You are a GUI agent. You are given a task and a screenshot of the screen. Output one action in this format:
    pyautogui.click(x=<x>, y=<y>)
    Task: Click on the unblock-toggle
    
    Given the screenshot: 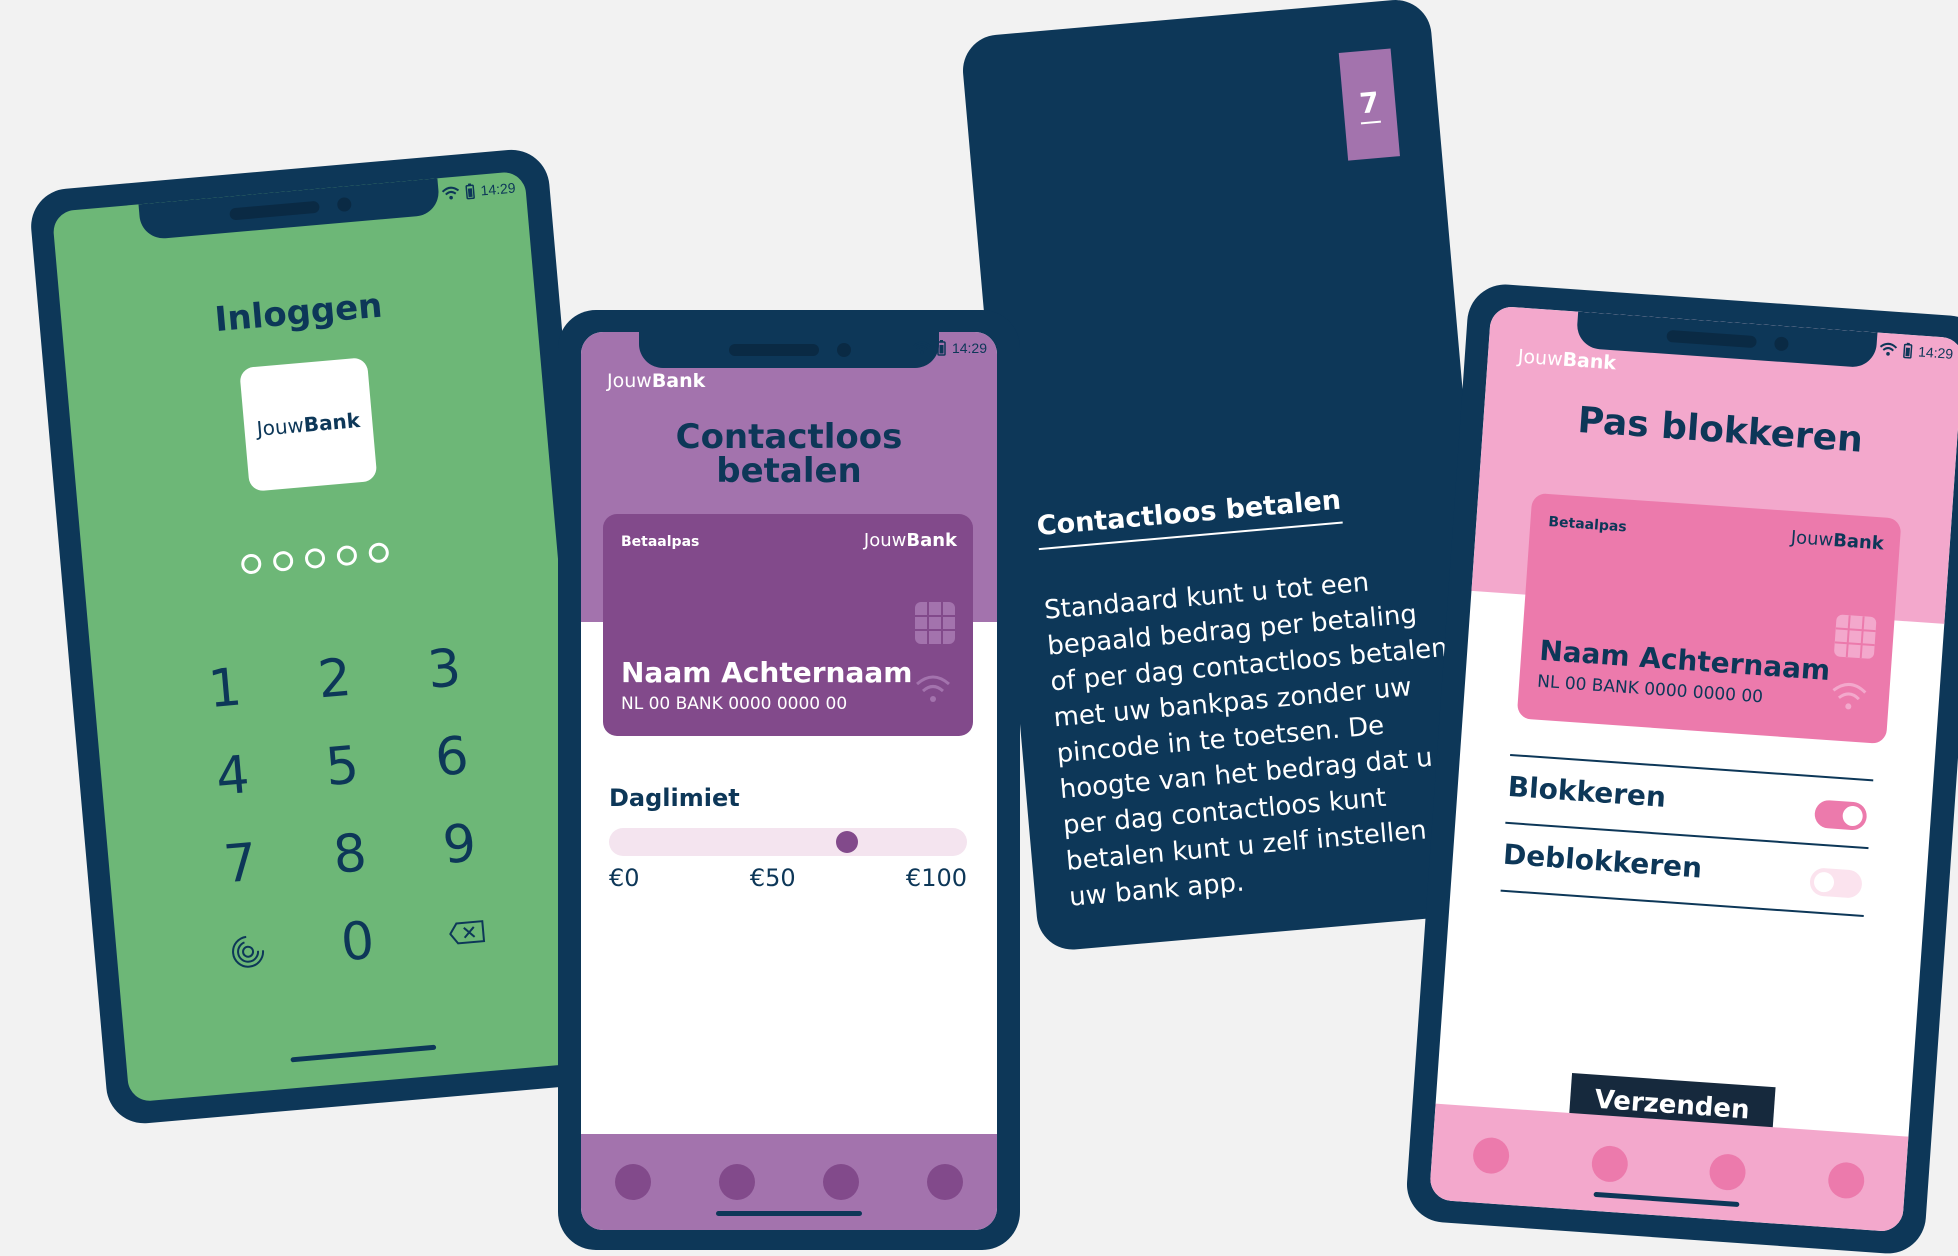 What is the action you would take?
    pyautogui.click(x=1836, y=883)
    